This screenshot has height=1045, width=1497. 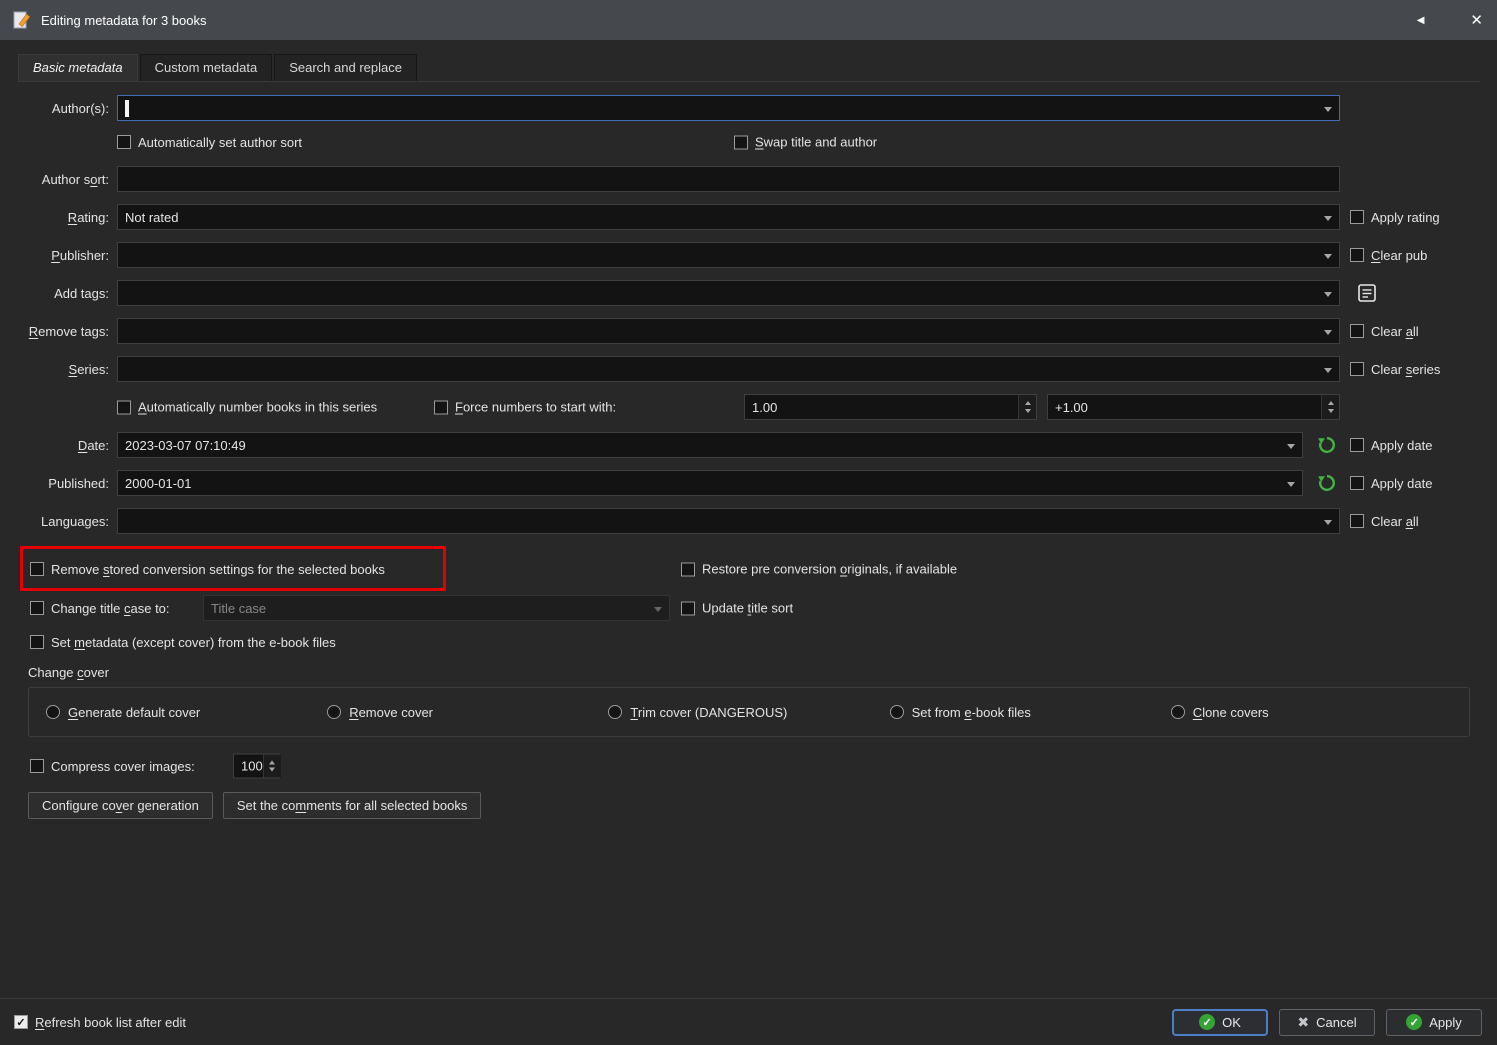 What do you see at coordinates (728, 331) in the screenshot?
I see `remove-tags-combobox` at bounding box center [728, 331].